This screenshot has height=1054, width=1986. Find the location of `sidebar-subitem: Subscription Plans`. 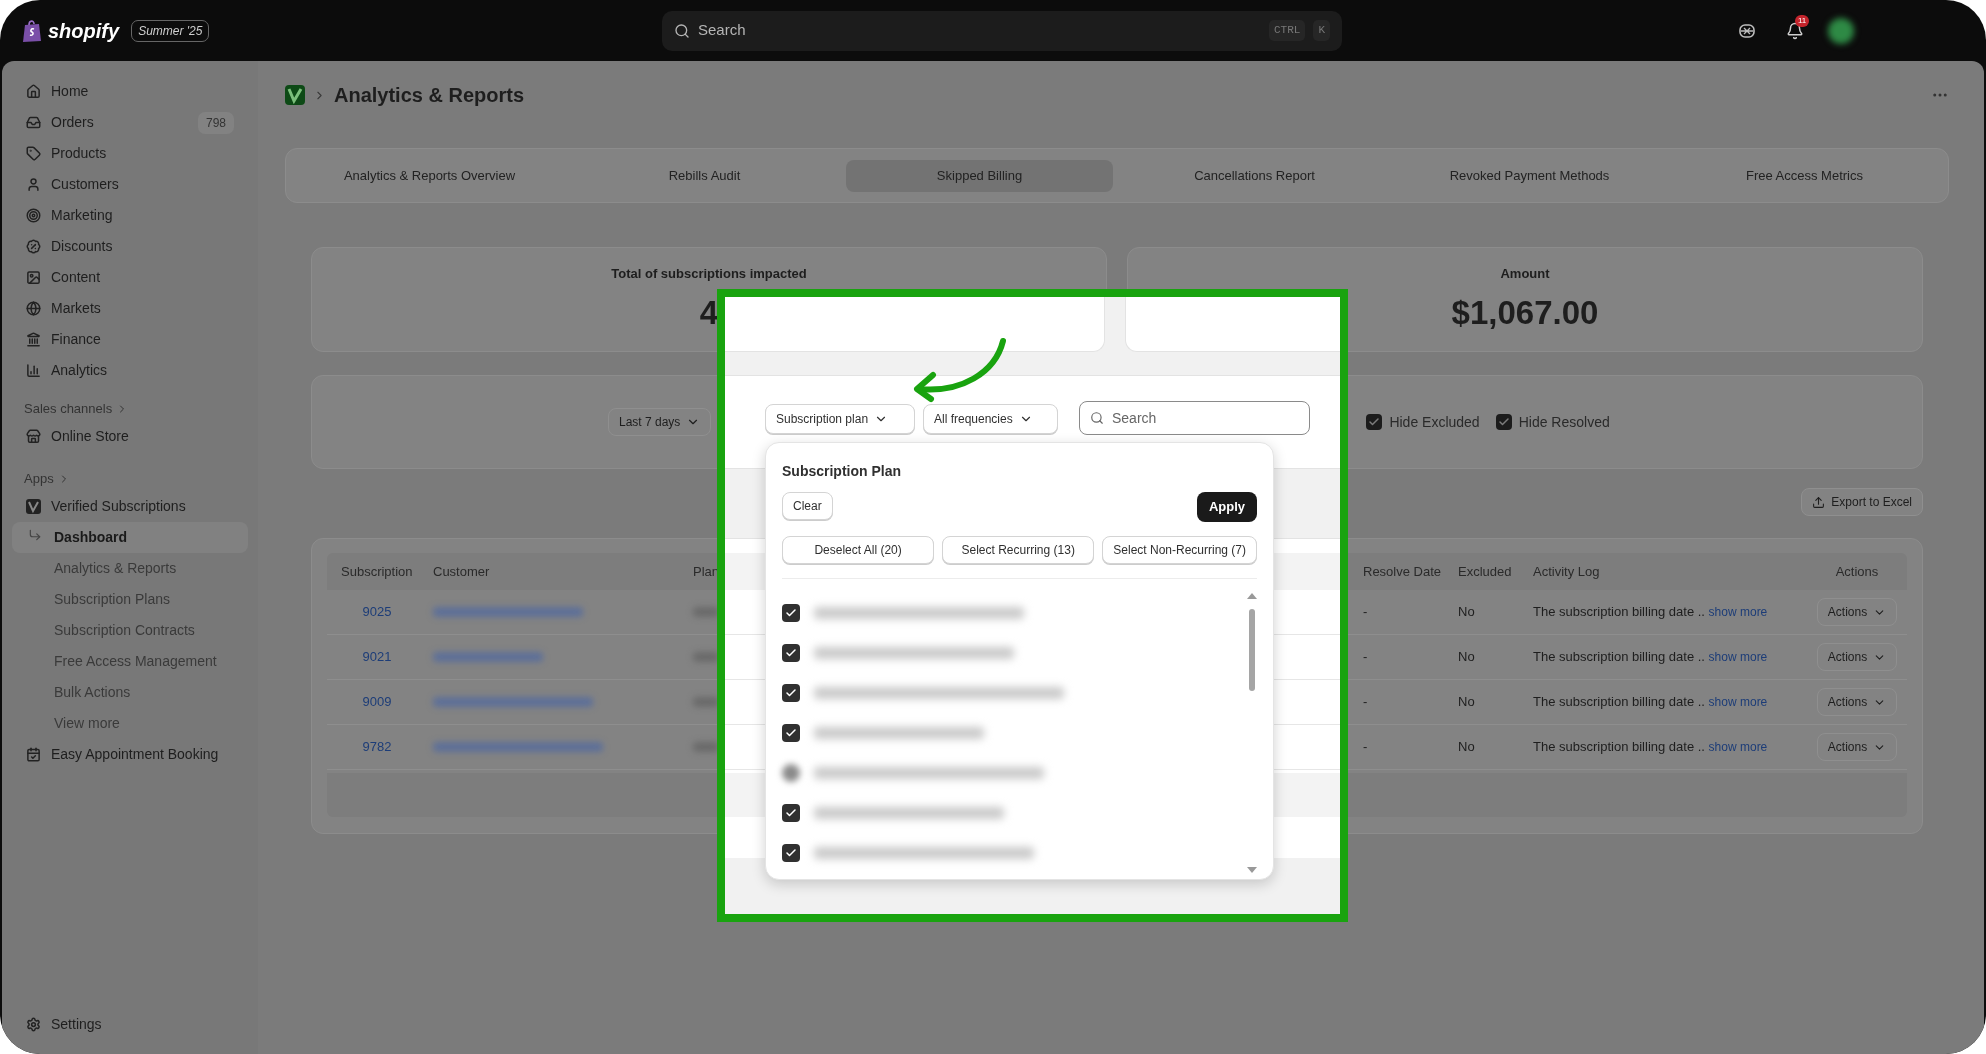

sidebar-subitem: Subscription Plans is located at coordinates (130, 599).